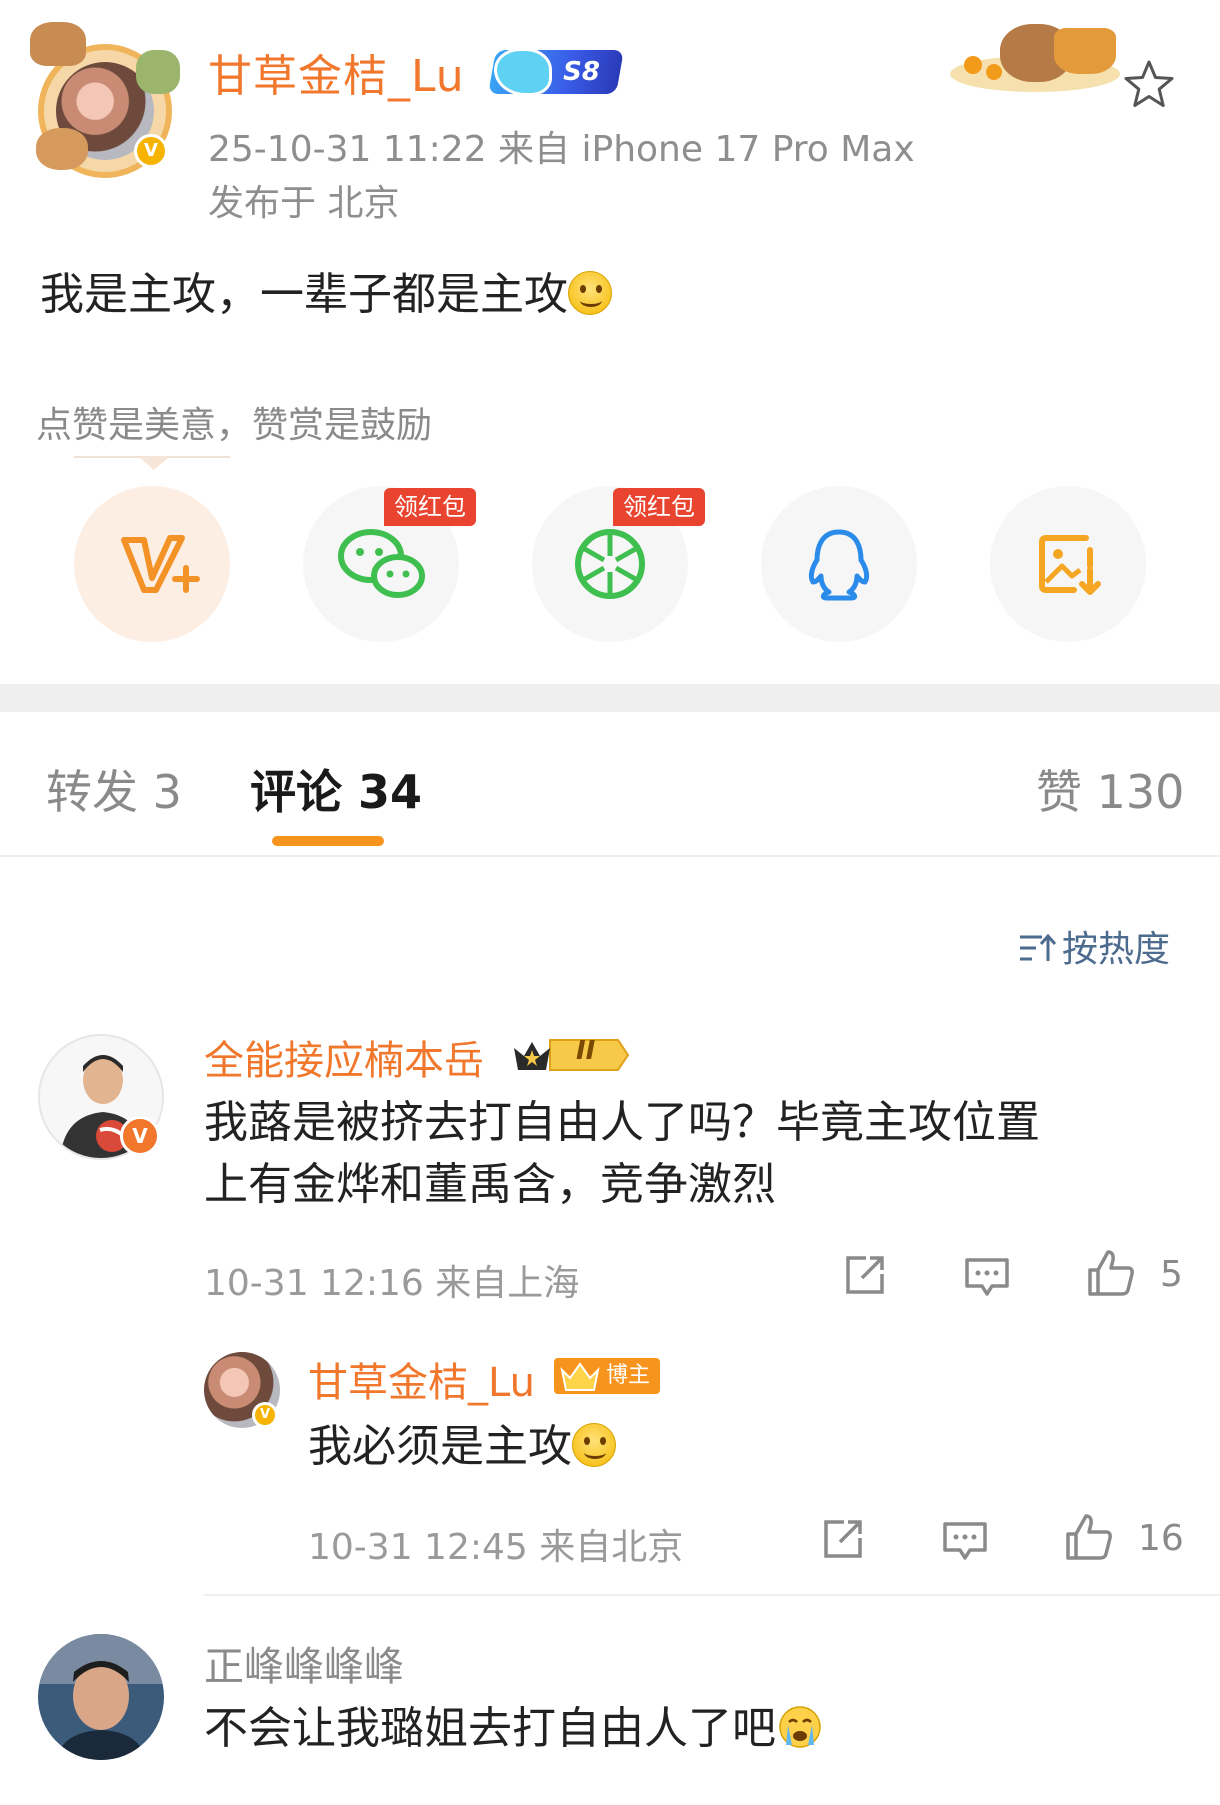 This screenshot has height=1805, width=1220. I want to click on tab-comments: 评论 34, so click(336, 789).